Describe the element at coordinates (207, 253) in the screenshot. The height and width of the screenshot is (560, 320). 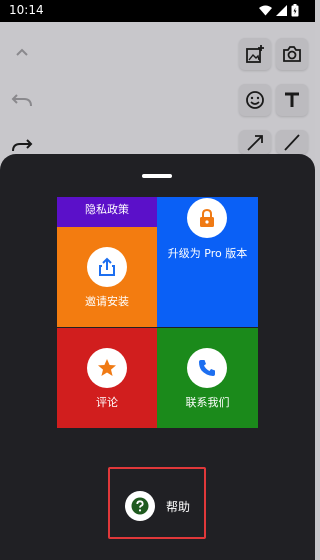
I see `upgrade-pro-label: 升级为 Pro 版本` at that location.